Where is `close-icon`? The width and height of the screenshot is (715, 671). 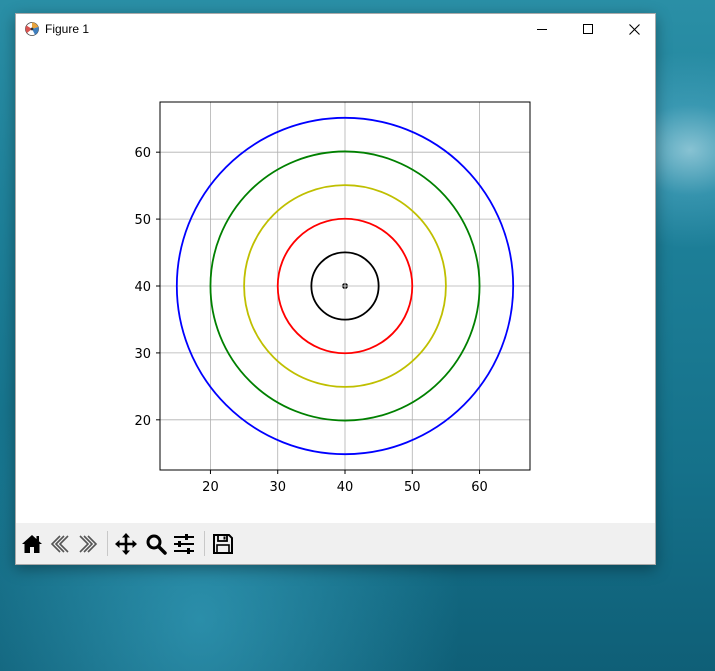
close-icon is located at coordinates (634, 29).